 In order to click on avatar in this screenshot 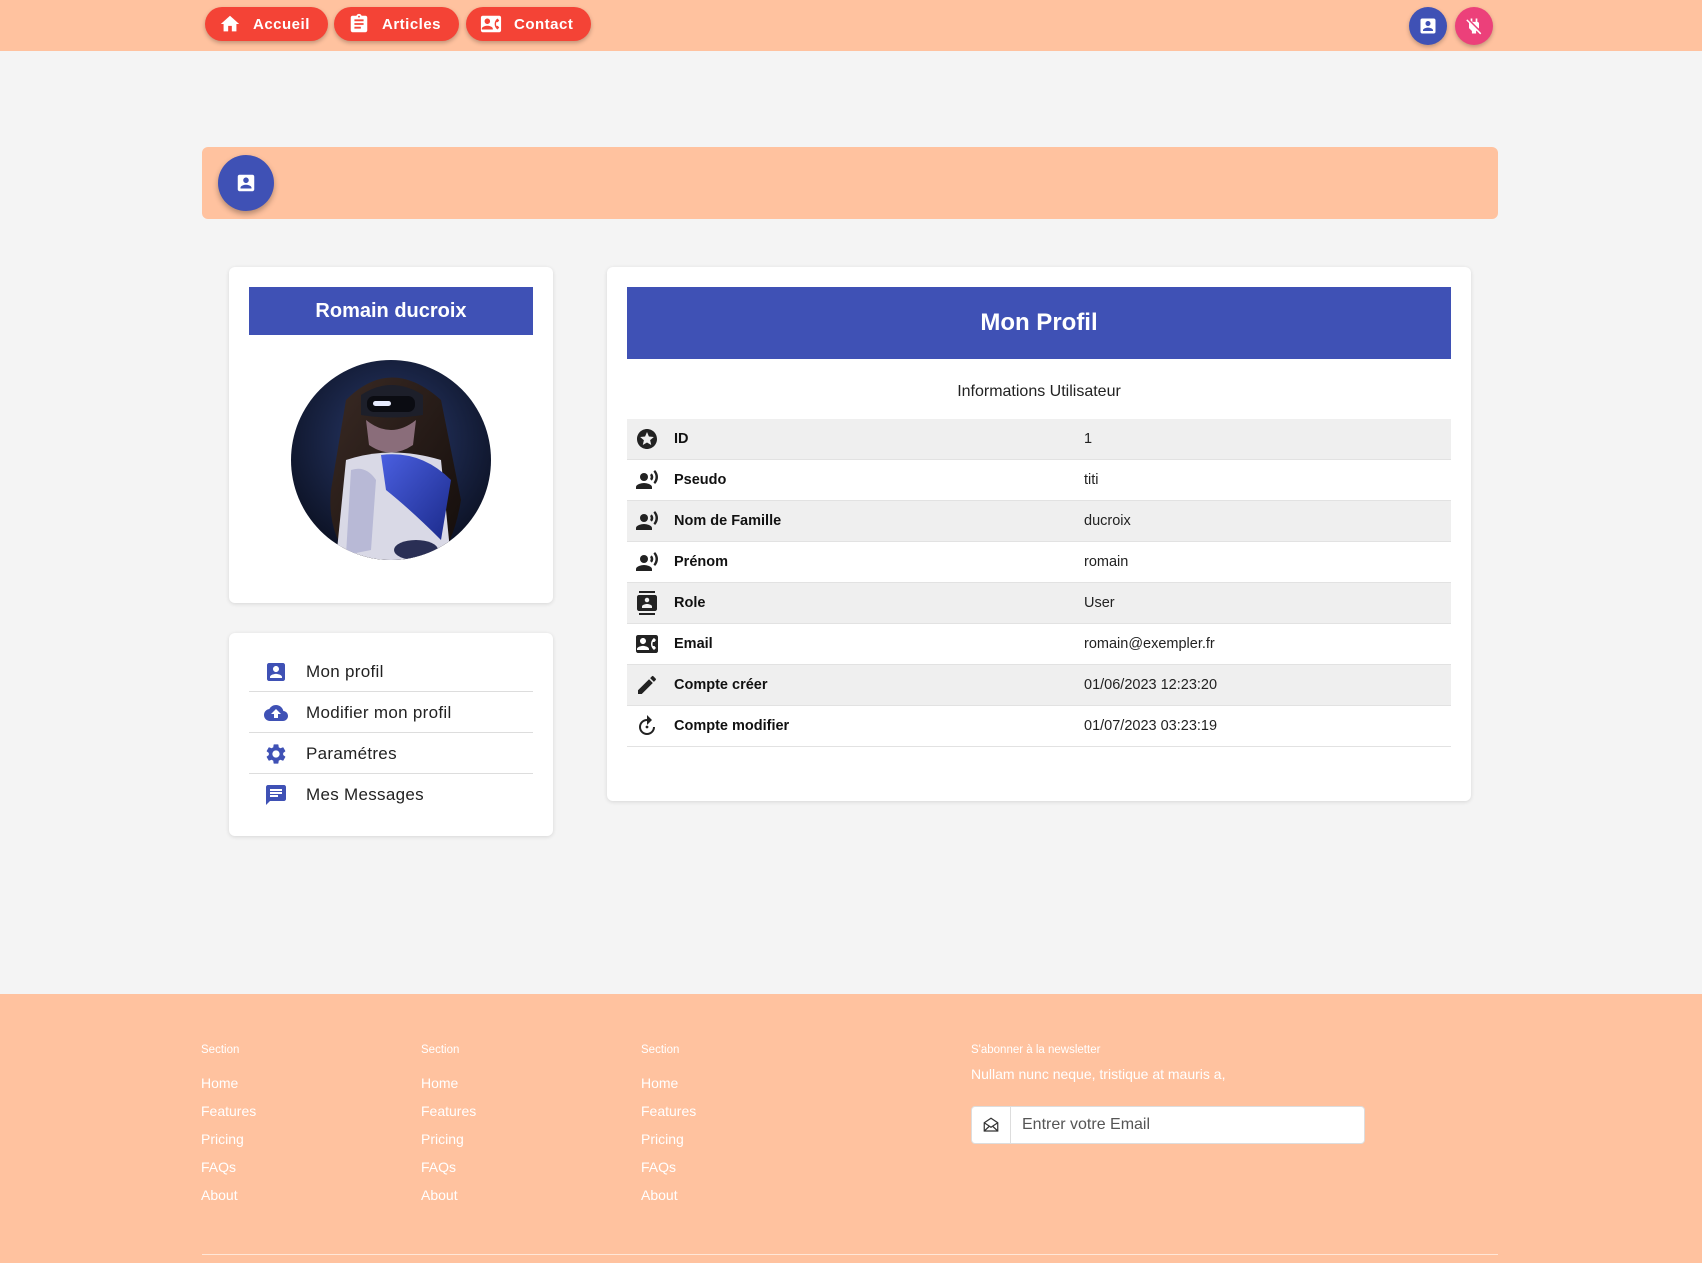, I will do `click(391, 460)`.